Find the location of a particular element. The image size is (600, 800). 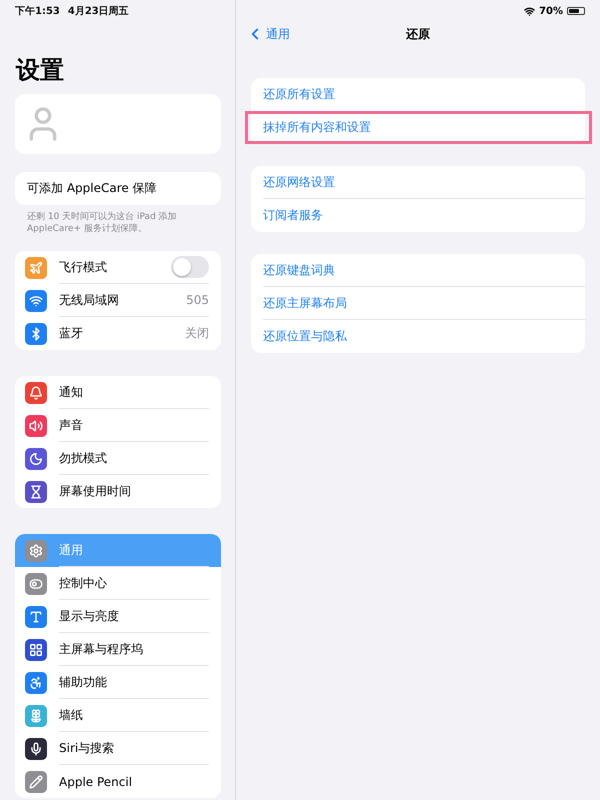

item-label: 蓝牙 is located at coordinates (71, 333).